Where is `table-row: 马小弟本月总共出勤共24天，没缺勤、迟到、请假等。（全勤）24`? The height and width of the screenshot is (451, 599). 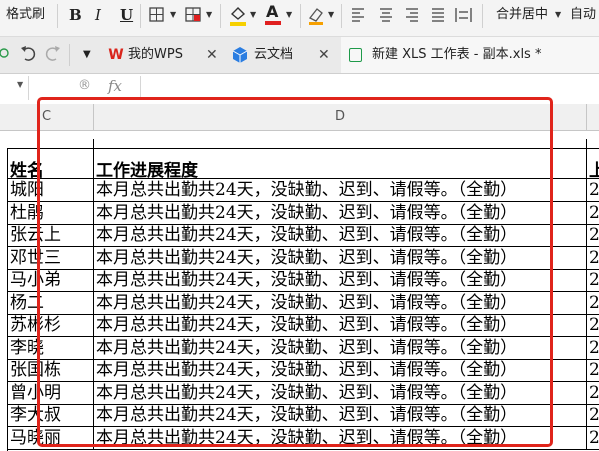 table-row: 马小弟本月总共出勤共24天，没缺勤、迟到、请假等。（全勤）24 is located at coordinates (299, 280).